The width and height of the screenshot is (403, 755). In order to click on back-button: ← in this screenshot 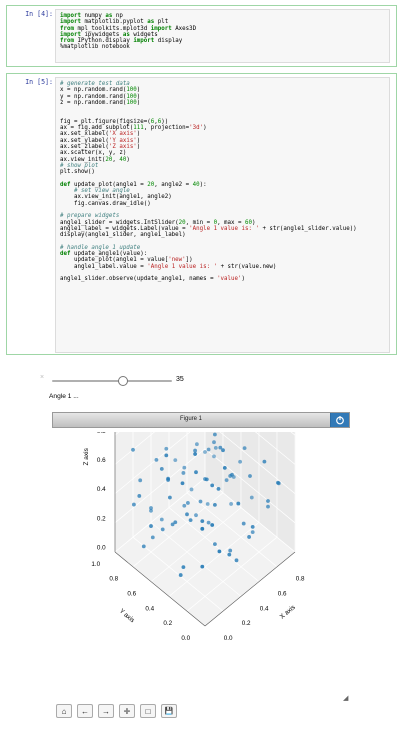, I will do `click(85, 711)`.